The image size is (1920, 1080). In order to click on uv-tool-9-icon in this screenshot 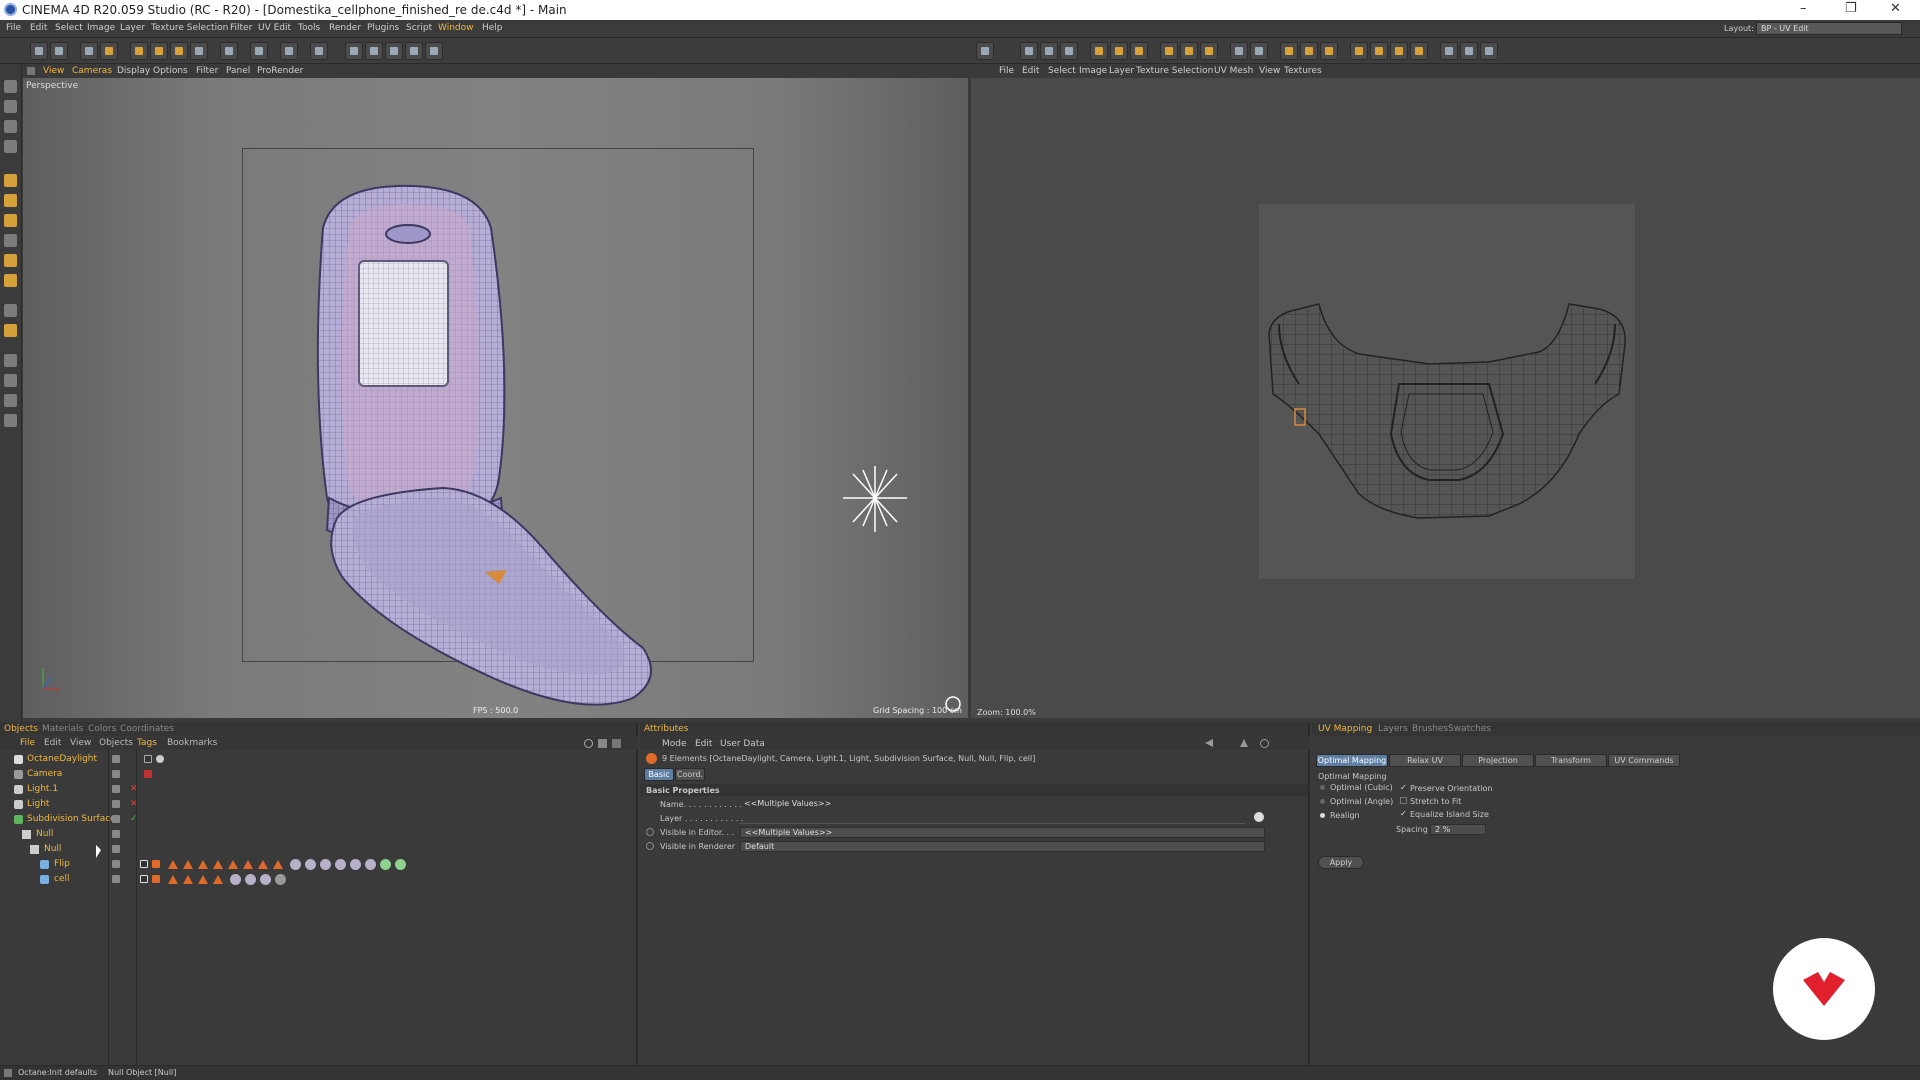, I will do `click(1189, 51)`.